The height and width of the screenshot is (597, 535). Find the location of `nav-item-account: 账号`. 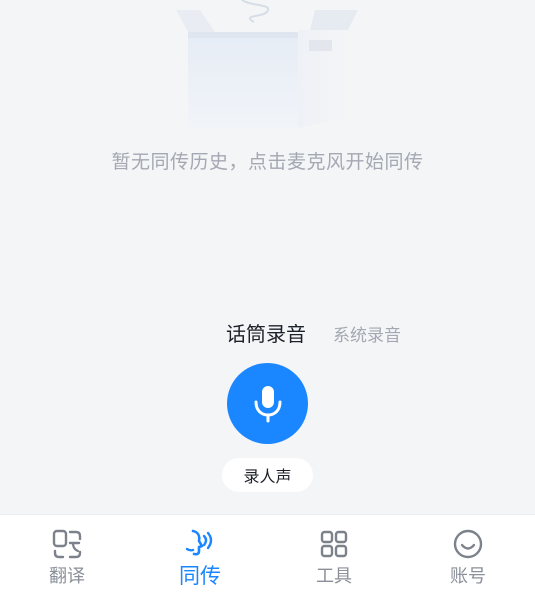

nav-item-account: 账号 is located at coordinates (468, 556).